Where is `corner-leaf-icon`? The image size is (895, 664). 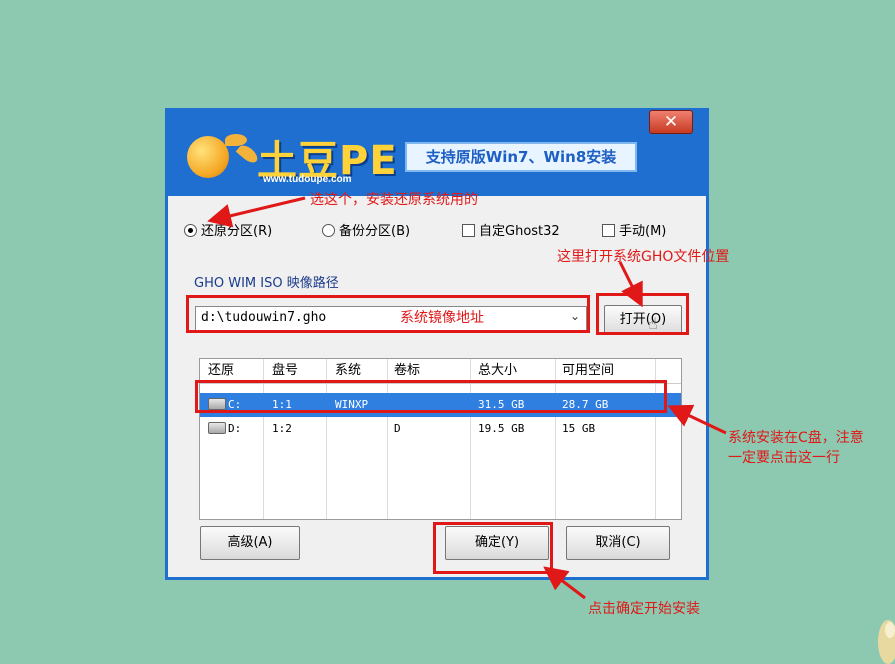 corner-leaf-icon is located at coordinates (886, 642).